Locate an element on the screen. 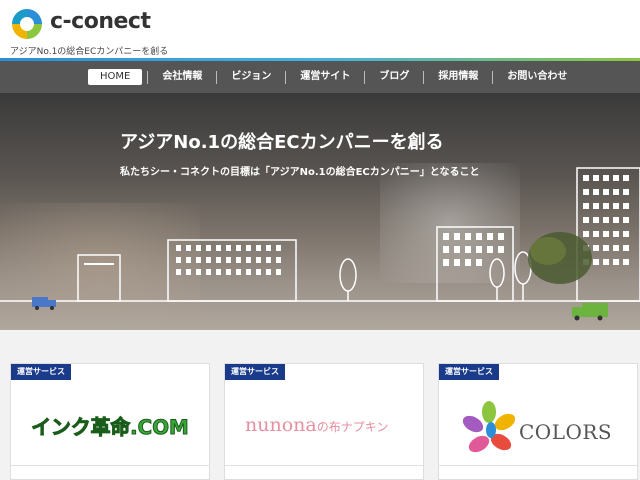 The width and height of the screenshot is (640, 480). service-card-colors: 運営サービス COLORS is located at coordinates (538, 421).